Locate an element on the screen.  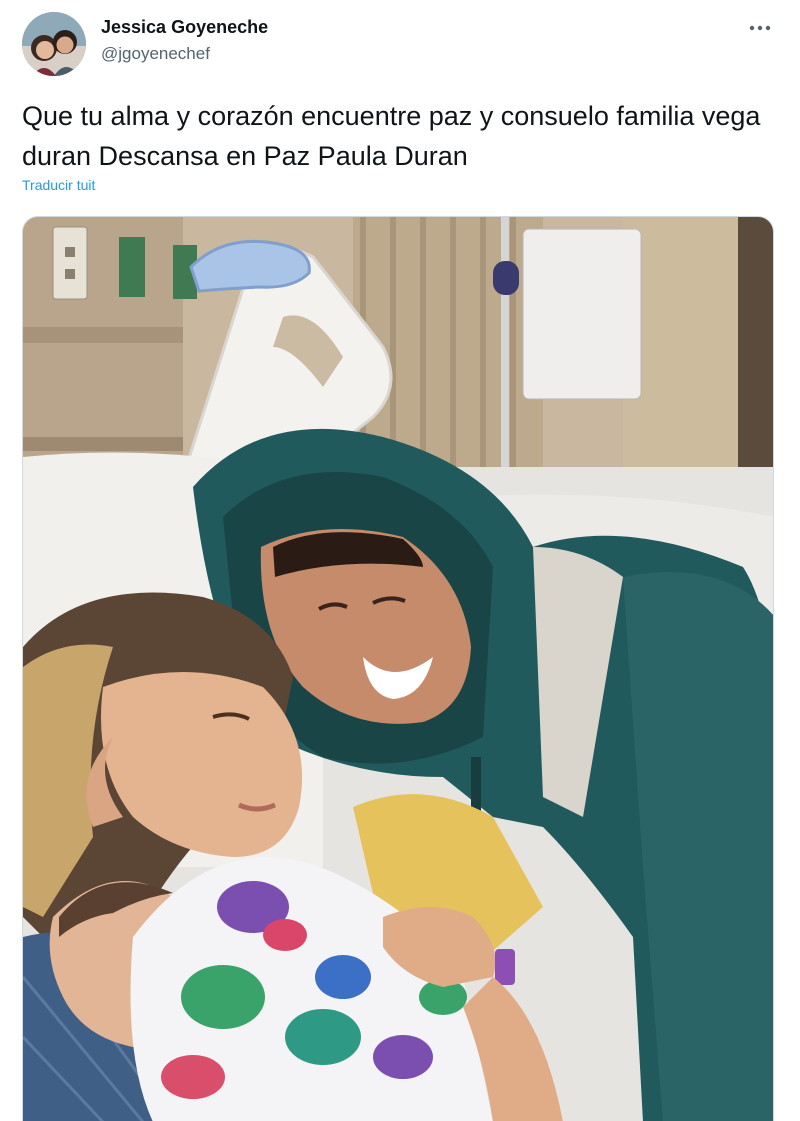
more-options-button is located at coordinates (760, 28).